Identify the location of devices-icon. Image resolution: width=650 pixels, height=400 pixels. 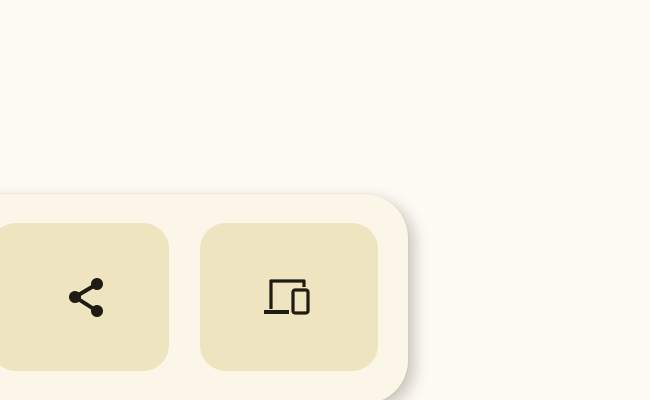
(287, 297).